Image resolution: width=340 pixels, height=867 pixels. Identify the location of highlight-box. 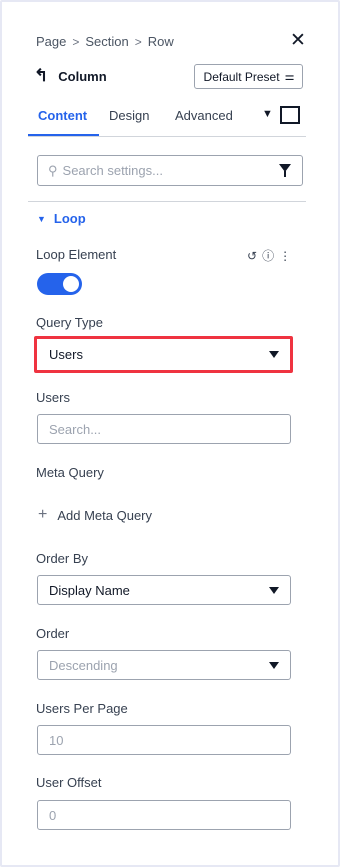
(163, 354).